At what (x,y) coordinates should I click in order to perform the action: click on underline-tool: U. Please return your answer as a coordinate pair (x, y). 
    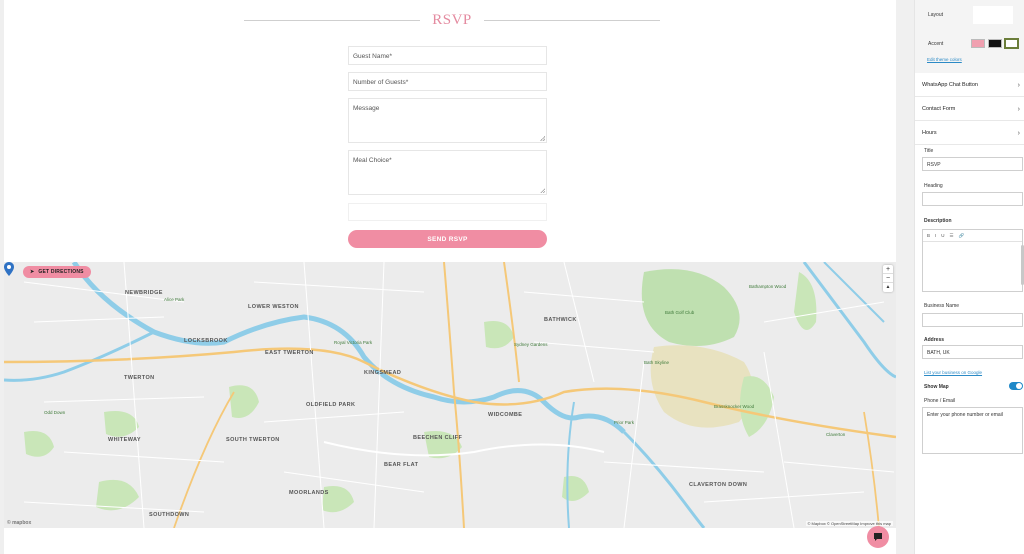
    Looking at the image, I should click on (942, 235).